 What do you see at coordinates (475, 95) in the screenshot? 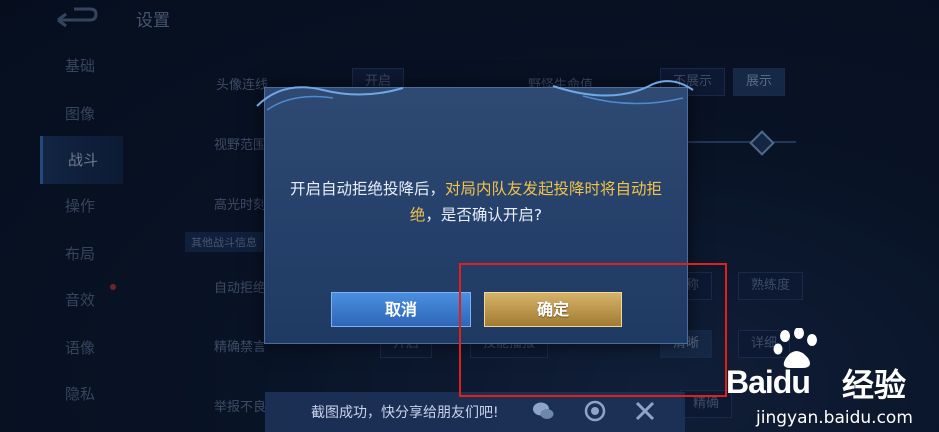
I see `dialog-ornament-icon` at bounding box center [475, 95].